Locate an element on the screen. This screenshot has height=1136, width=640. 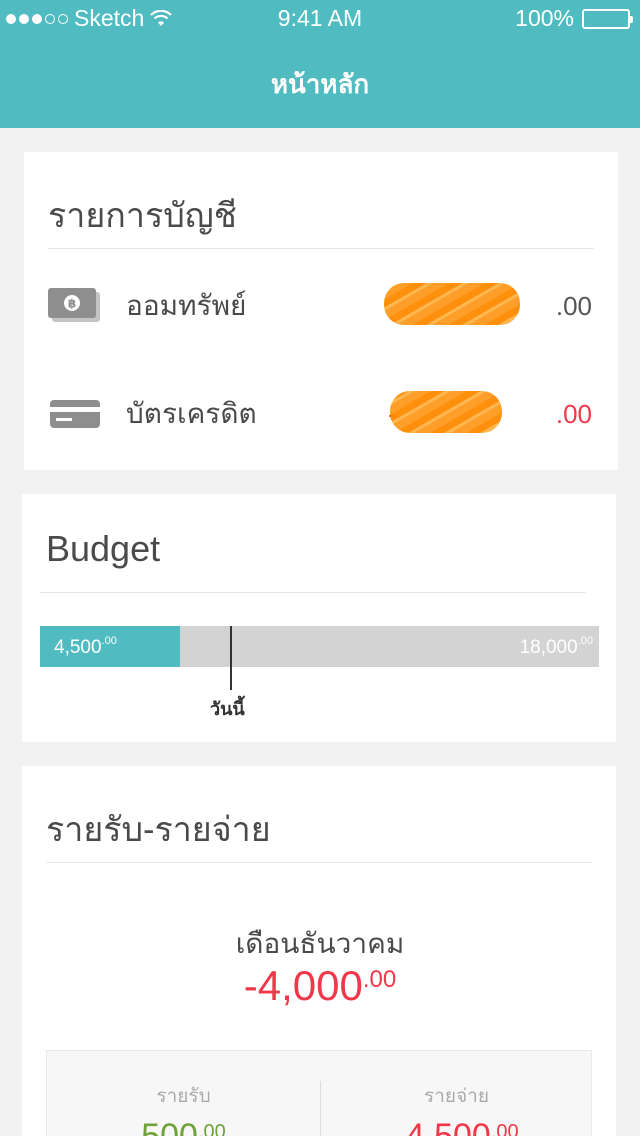
net-value: -4,000 is located at coordinates (303, 985).